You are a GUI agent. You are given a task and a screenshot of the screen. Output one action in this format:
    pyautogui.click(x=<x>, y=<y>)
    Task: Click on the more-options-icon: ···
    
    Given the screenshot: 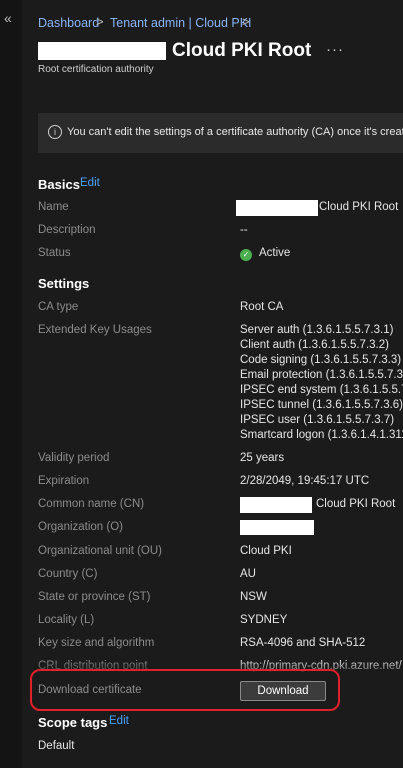 What is the action you would take?
    pyautogui.click(x=335, y=49)
    